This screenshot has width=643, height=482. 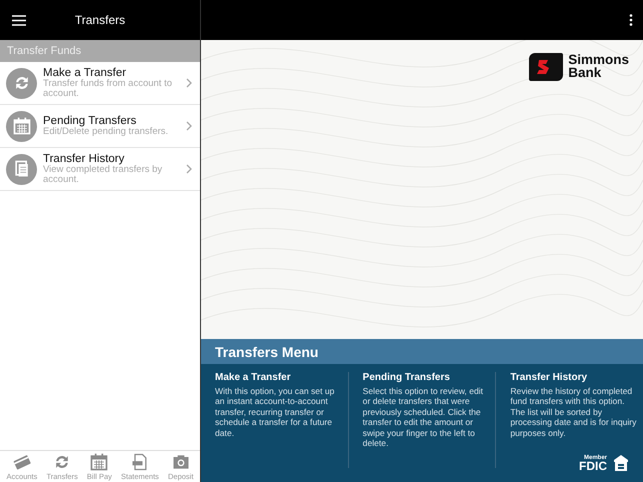 What do you see at coordinates (275, 412) in the screenshot?
I see `column-text: With this option, you can set up an instant account-to-account transfer, recurring transfer or schedule a transfer for a future date.` at bounding box center [275, 412].